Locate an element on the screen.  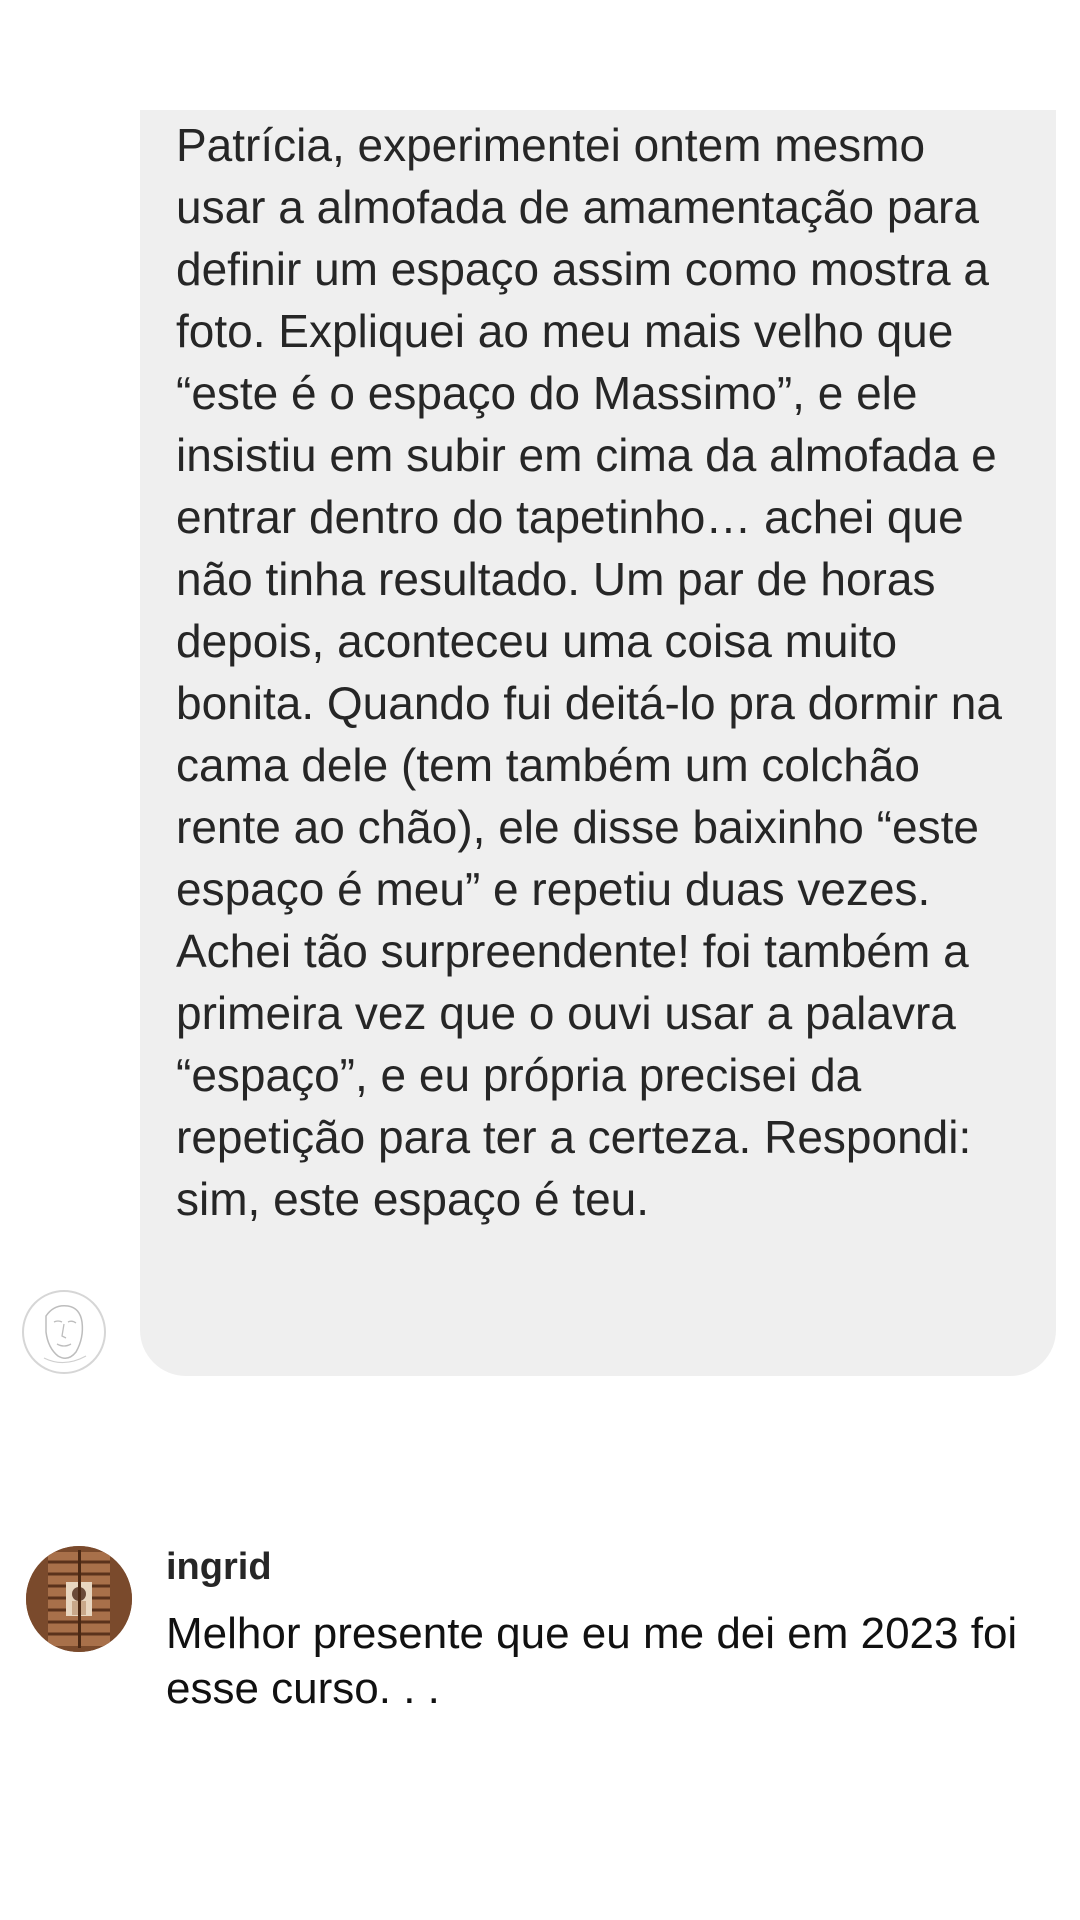
commenter-avatar is located at coordinates (79, 1599).